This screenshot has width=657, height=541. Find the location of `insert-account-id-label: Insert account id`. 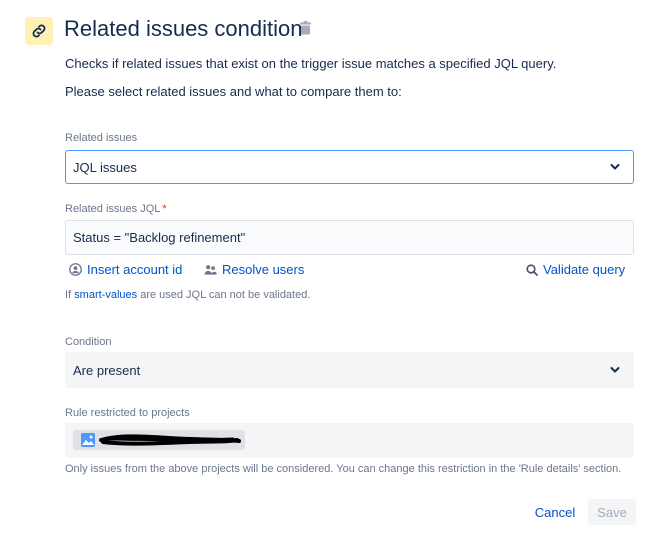

insert-account-id-label: Insert account id is located at coordinates (135, 269).